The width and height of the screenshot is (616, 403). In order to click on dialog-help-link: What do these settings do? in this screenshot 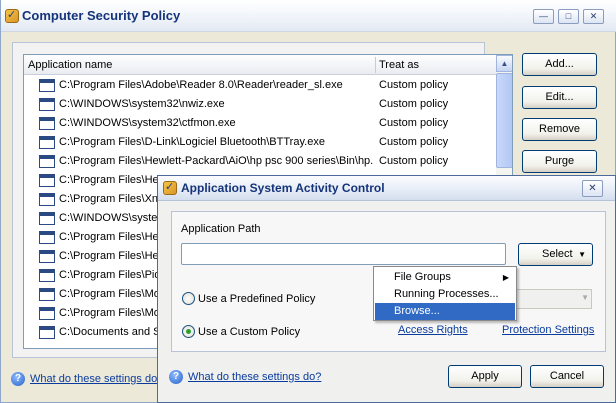, I will do `click(254, 377)`.